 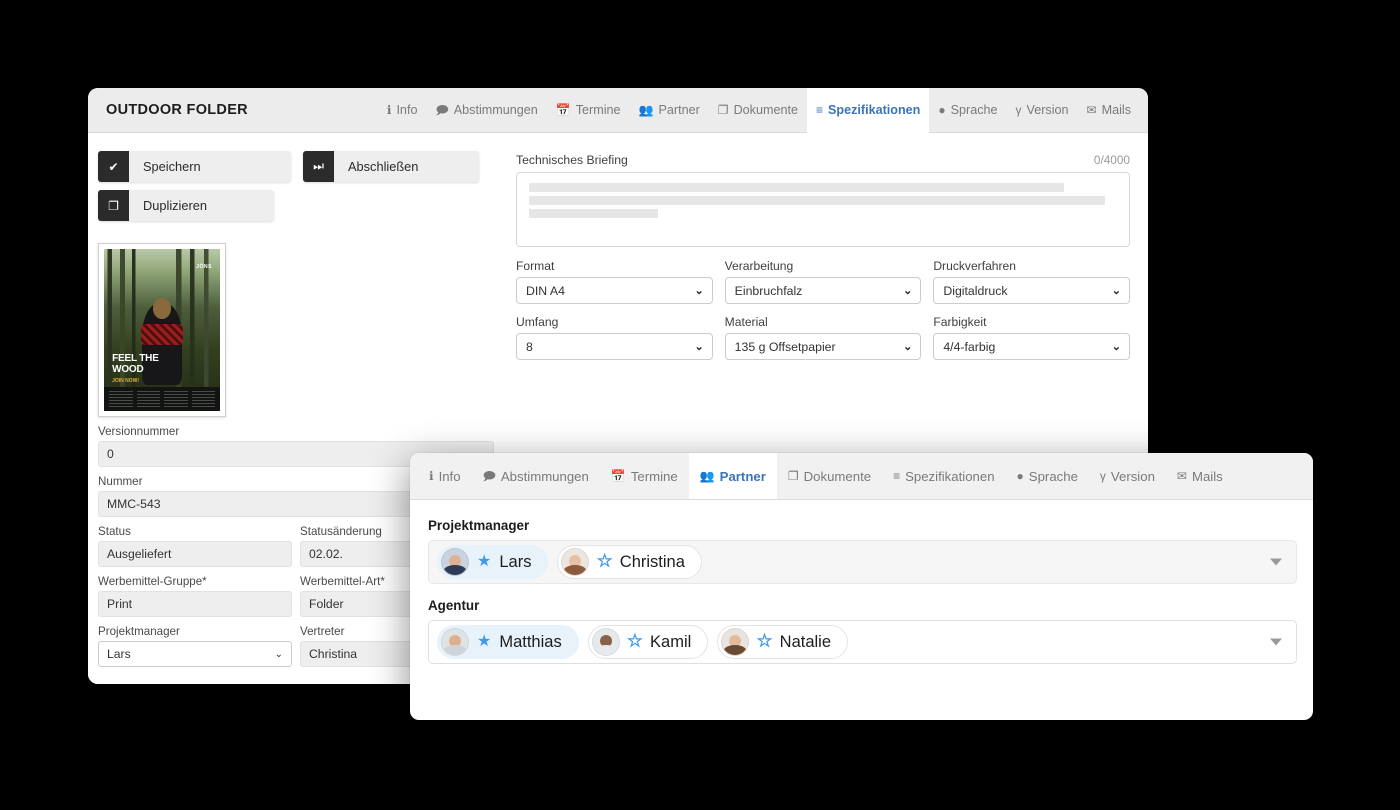 I want to click on person-chip-matthias: ★ Matthias, so click(x=508, y=642).